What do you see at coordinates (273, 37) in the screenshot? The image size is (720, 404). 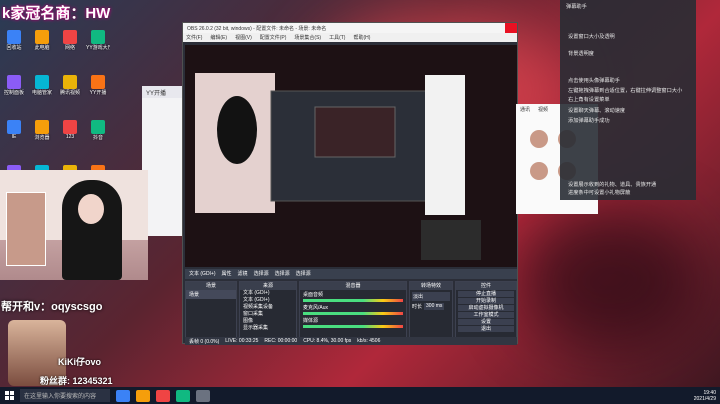 I see `menu-item: 配置文件(P)` at bounding box center [273, 37].